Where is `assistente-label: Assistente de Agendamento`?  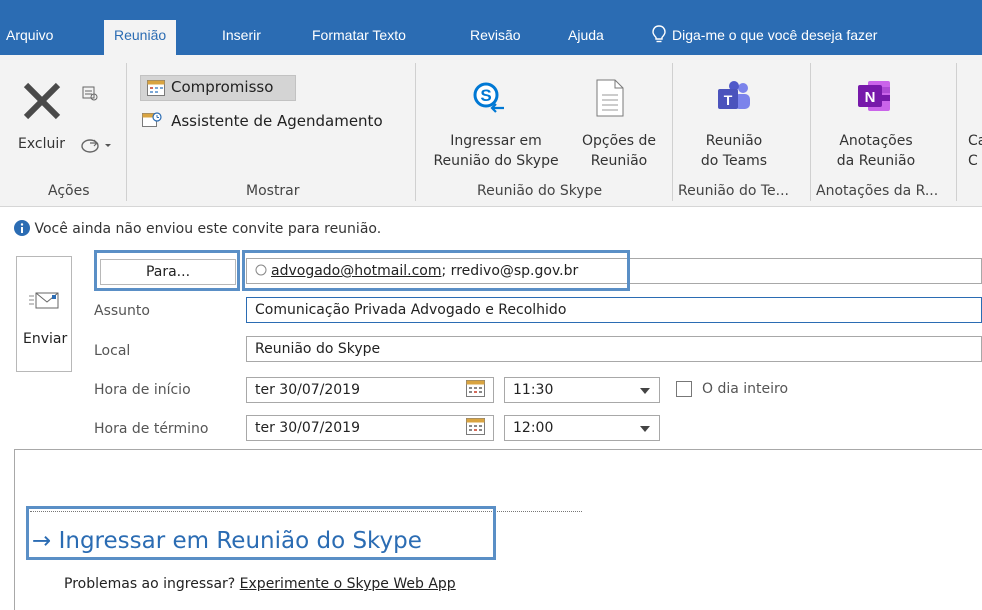 assistente-label: Assistente de Agendamento is located at coordinates (277, 121).